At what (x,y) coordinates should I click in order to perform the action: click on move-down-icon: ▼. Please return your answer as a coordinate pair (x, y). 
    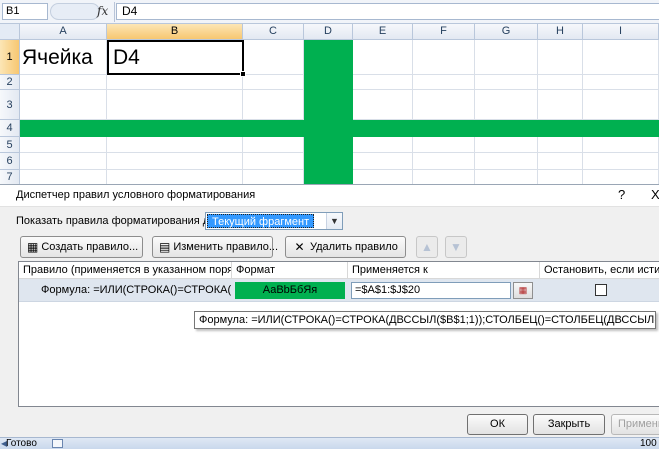
    Looking at the image, I should click on (456, 247).